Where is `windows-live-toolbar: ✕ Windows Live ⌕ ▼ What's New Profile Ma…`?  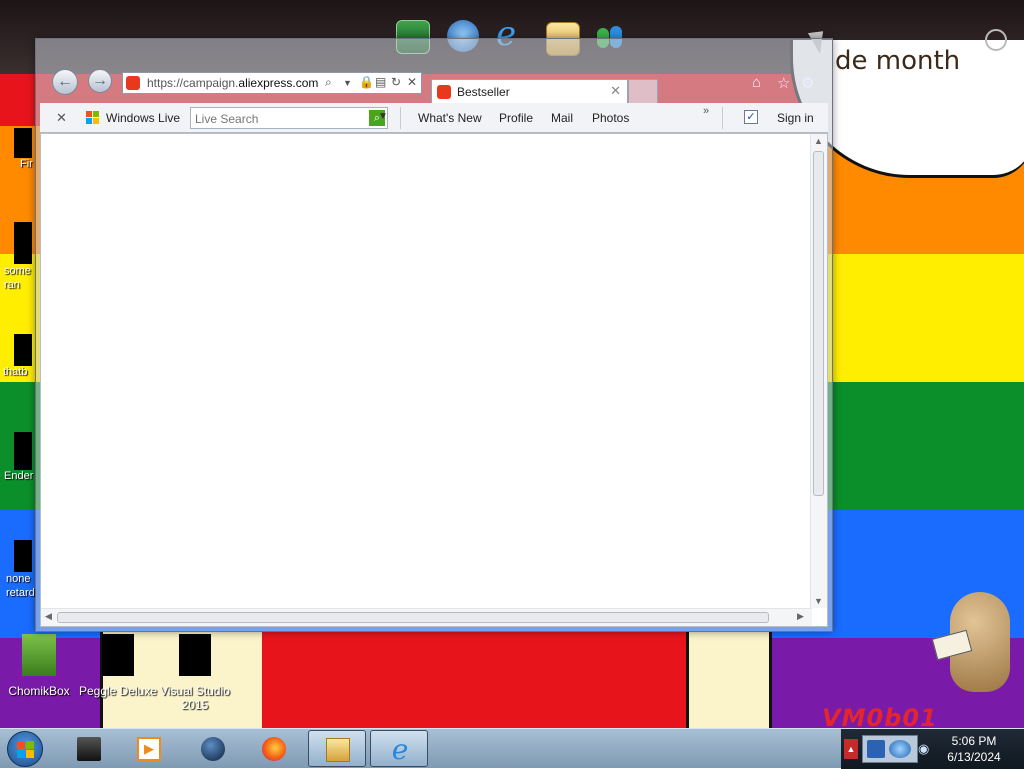 windows-live-toolbar: ✕ Windows Live ⌕ ▼ What's New Profile Ma… is located at coordinates (434, 118).